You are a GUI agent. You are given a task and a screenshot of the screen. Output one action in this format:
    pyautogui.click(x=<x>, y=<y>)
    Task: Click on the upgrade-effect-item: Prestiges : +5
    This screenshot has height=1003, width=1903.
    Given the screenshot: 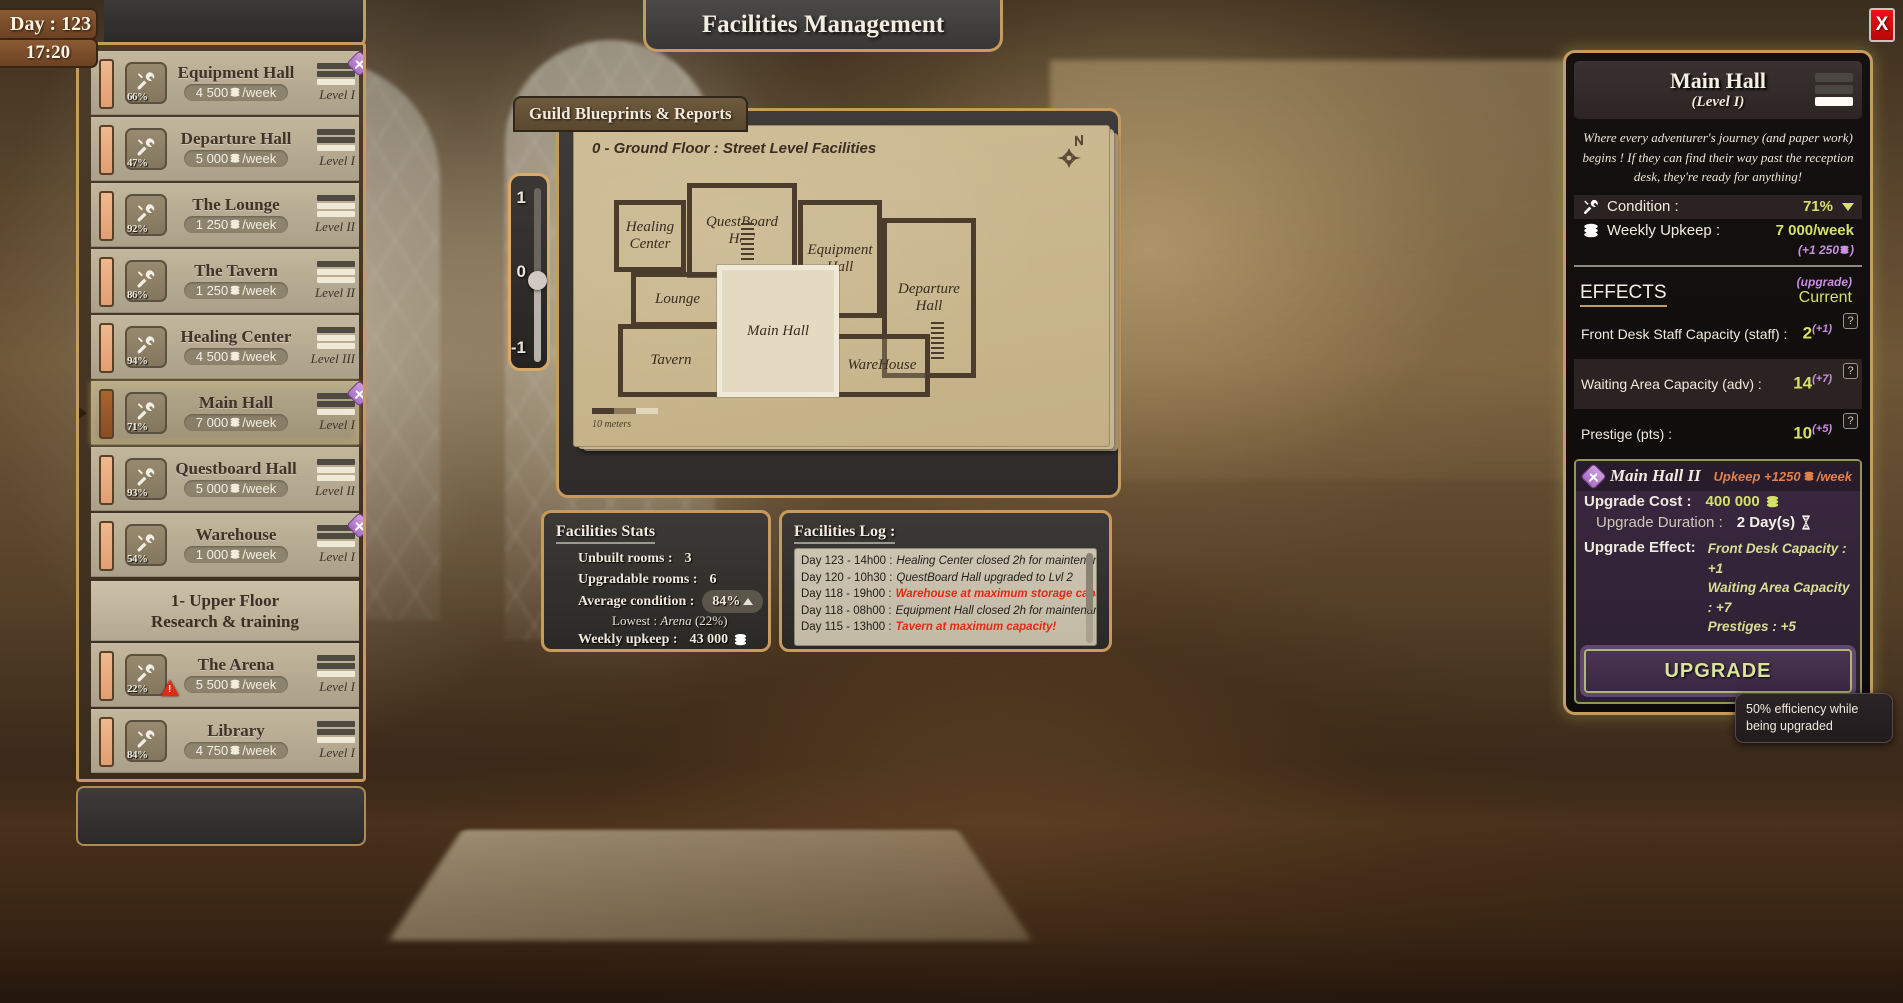 What is the action you would take?
    pyautogui.click(x=1751, y=627)
    